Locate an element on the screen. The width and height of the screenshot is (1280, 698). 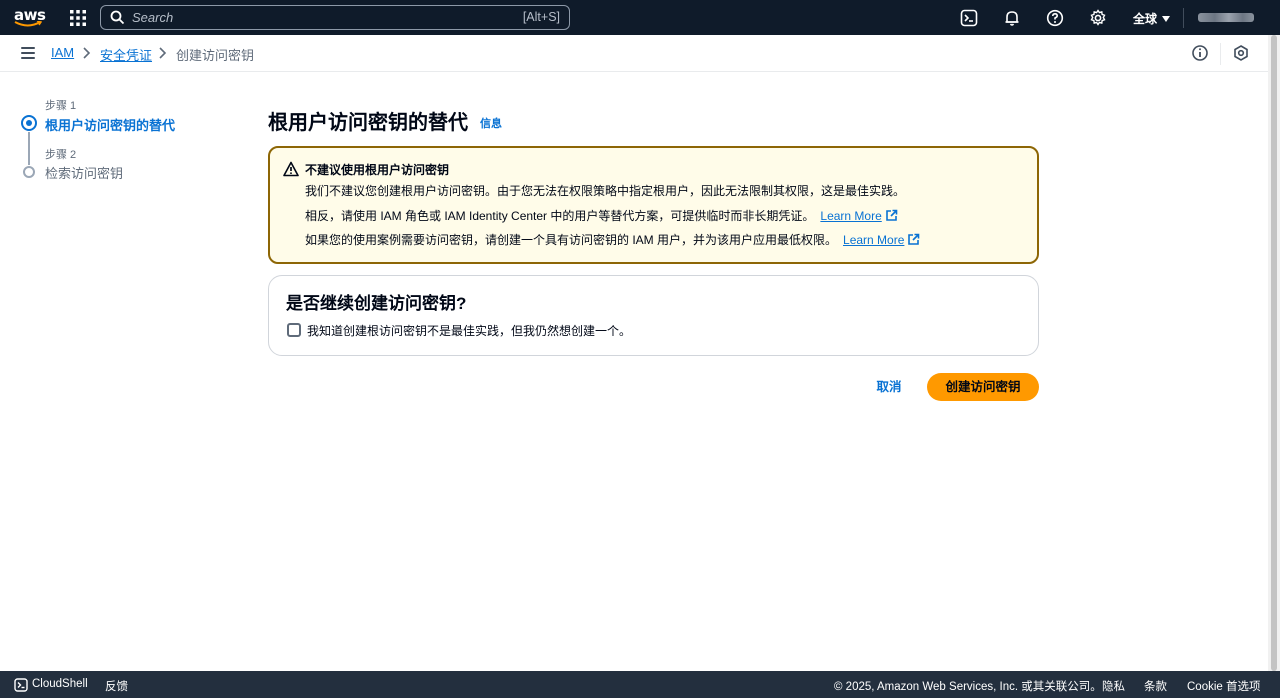
nav-divider is located at coordinates (1183, 18).